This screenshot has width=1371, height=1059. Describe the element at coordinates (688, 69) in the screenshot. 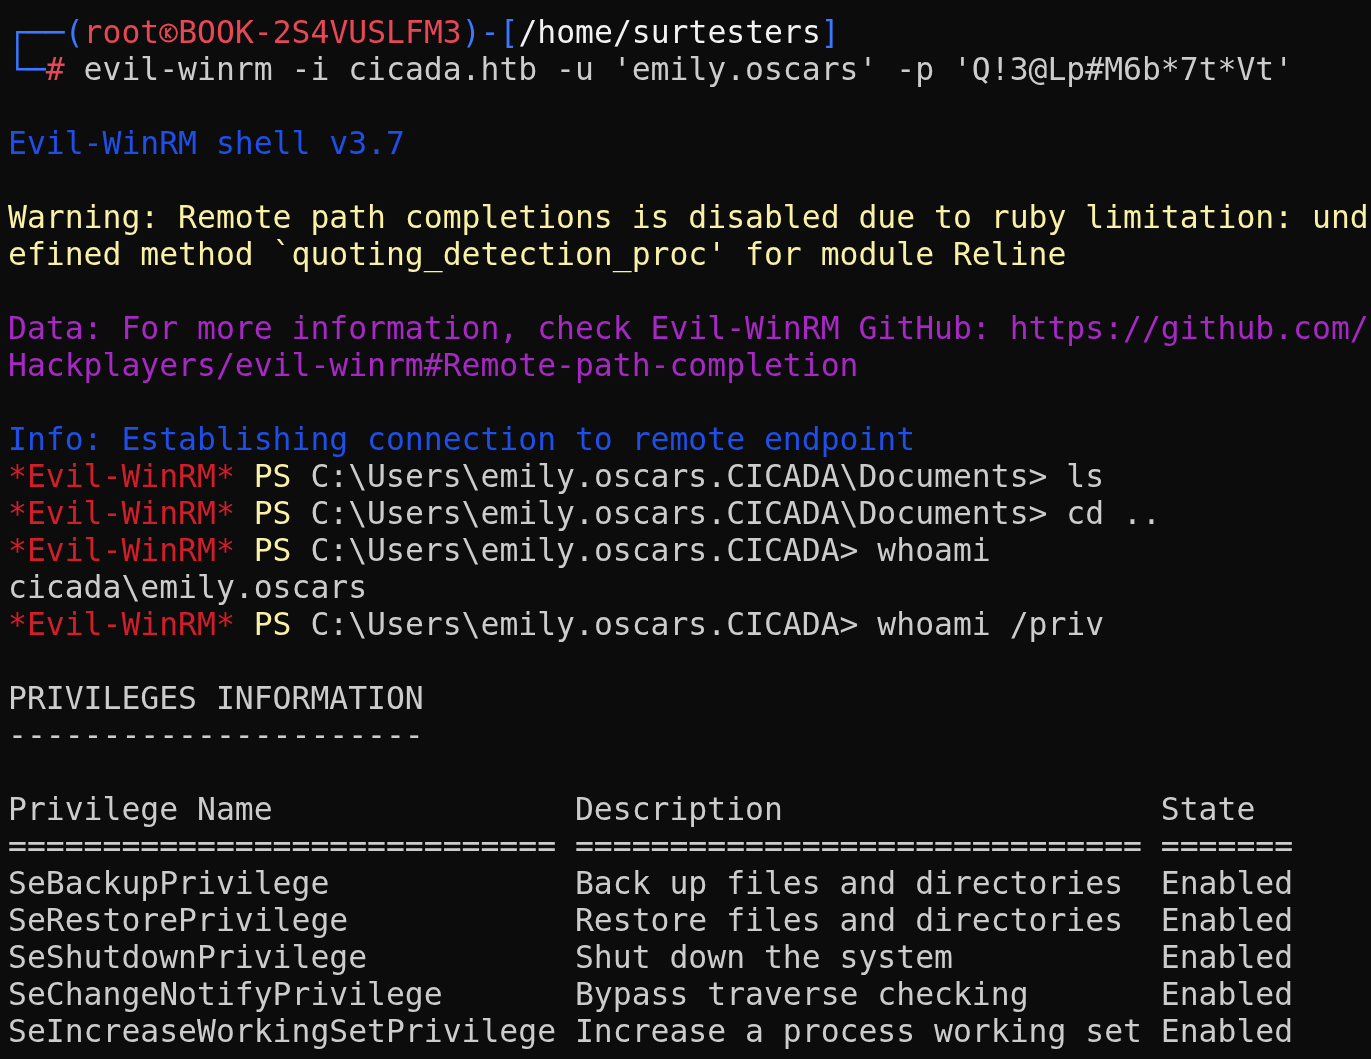

I see `terminal-text: evil-winrm -i cicada.htb -u 'emily.oscars' -p 'Q!3@Lp#M6b*7t*Vt'` at that location.